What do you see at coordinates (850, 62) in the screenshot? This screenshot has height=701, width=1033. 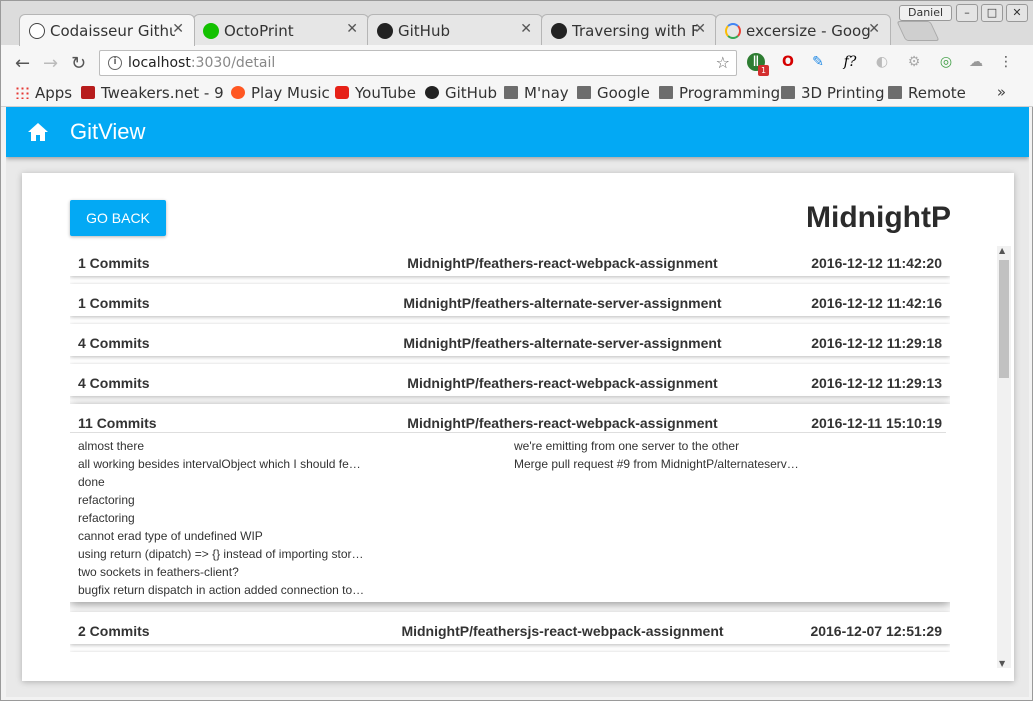 I see `formula-icon: f?` at bounding box center [850, 62].